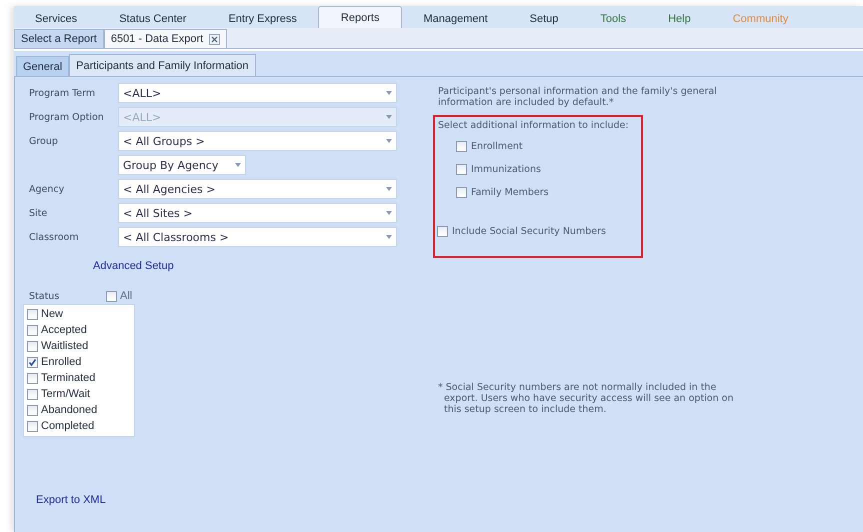  Describe the element at coordinates (534, 125) in the screenshot. I see `section-heading: Select additional information to include:` at that location.